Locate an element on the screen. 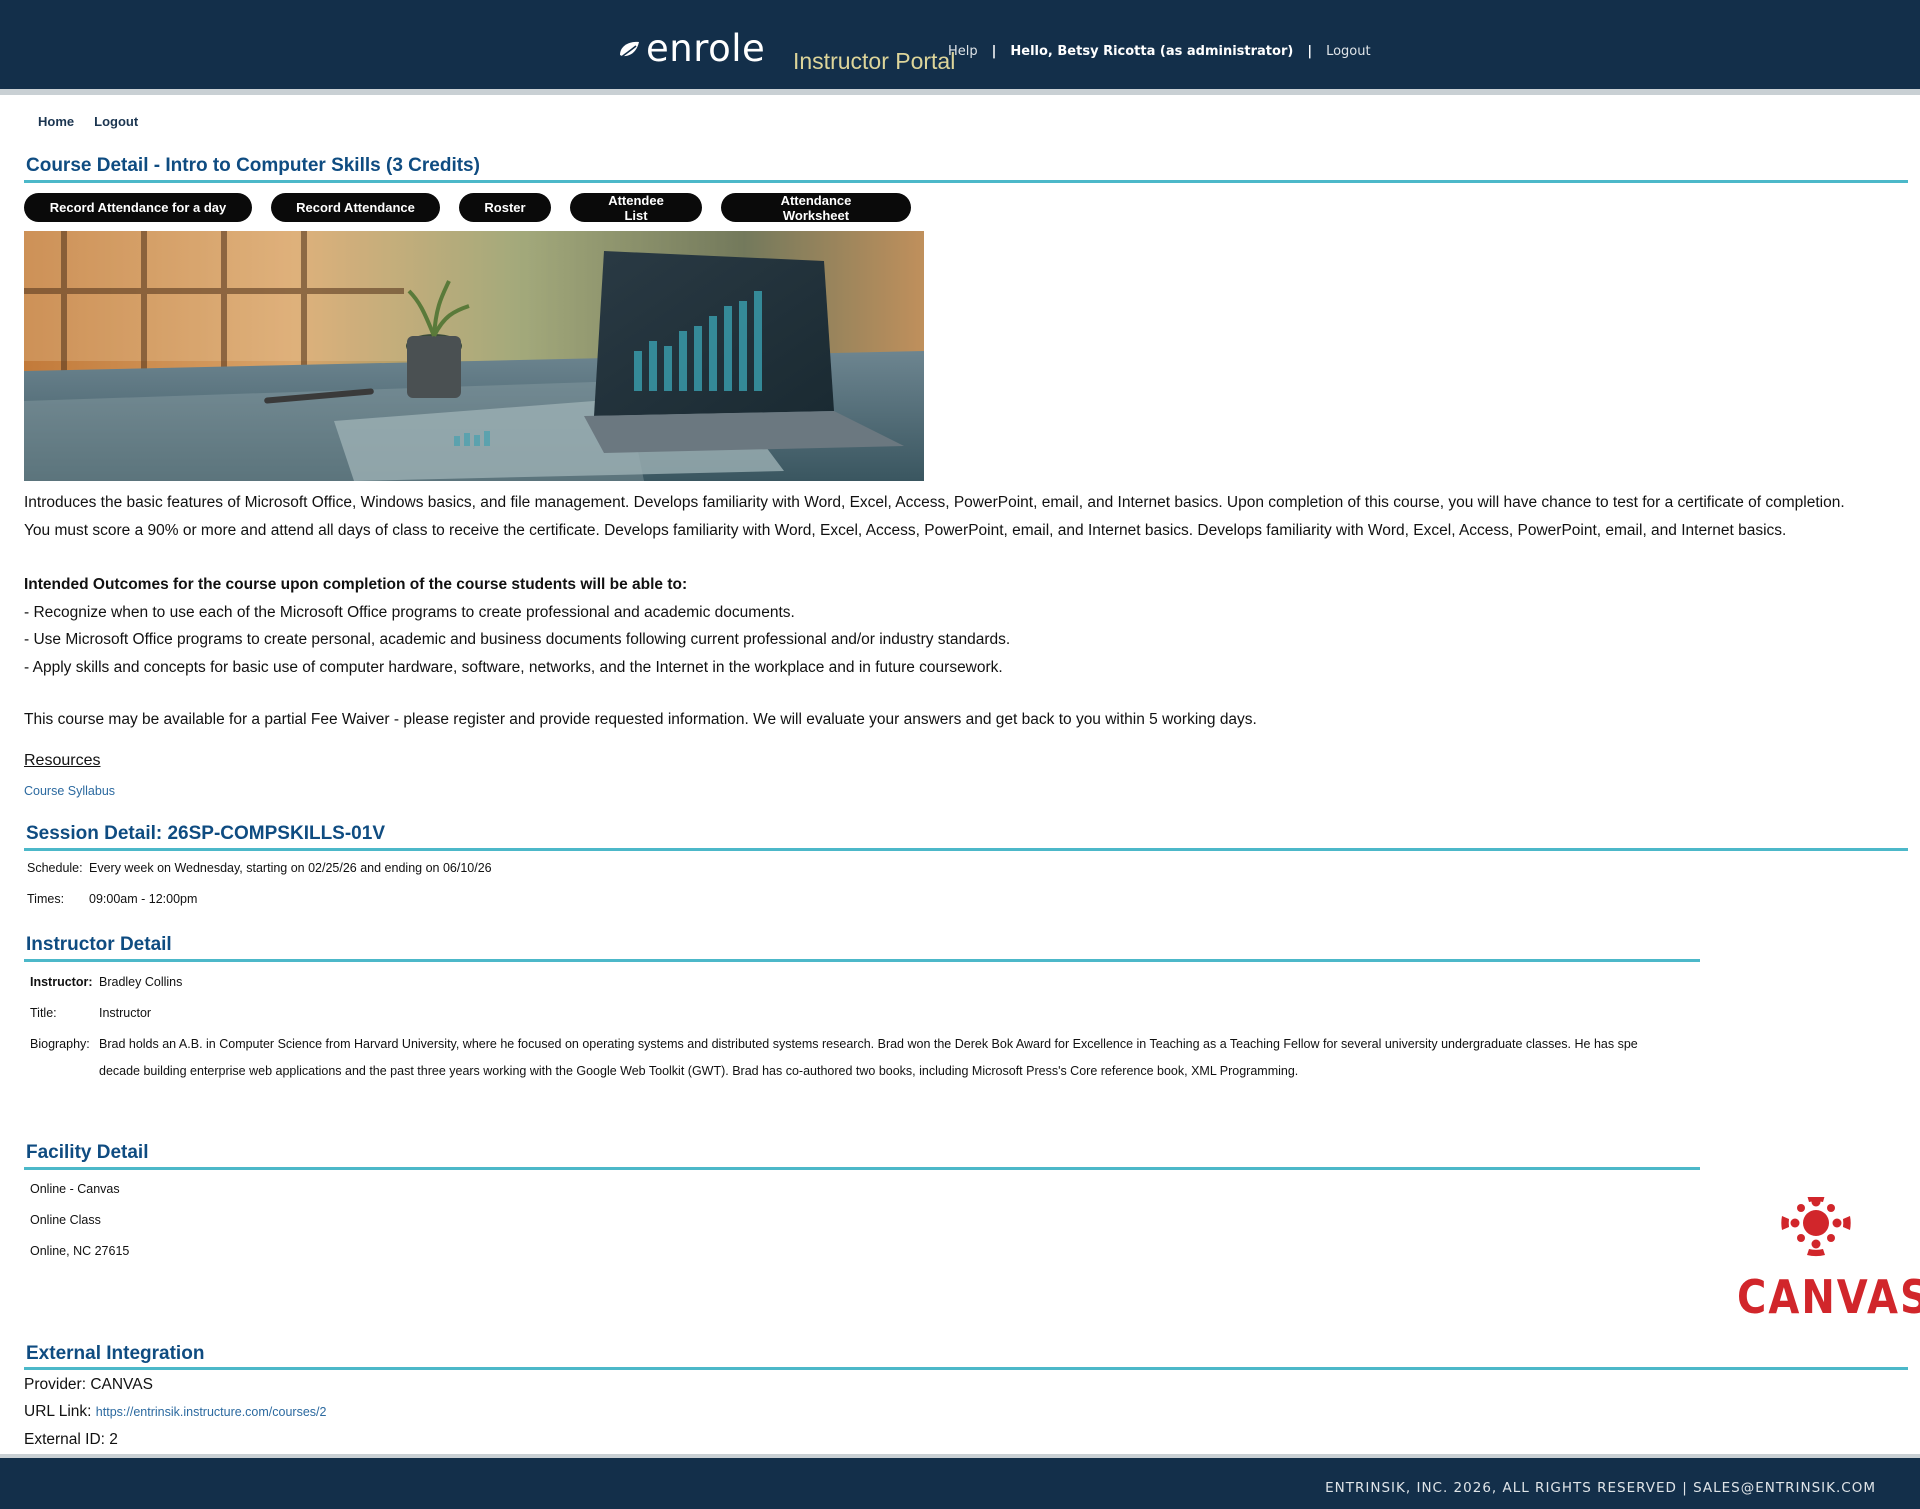 The image size is (1920, 1509). title-label: Title: is located at coordinates (43, 1013).